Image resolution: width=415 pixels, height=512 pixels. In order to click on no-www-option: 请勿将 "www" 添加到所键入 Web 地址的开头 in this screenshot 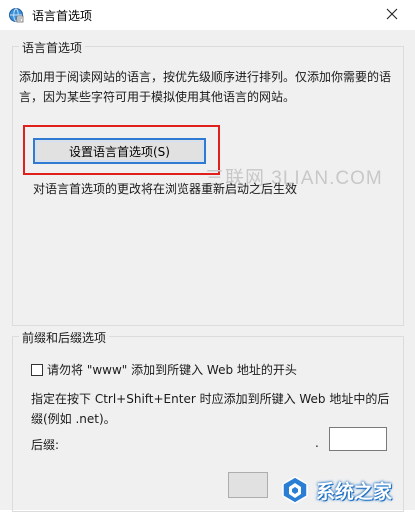, I will do `click(164, 369)`.